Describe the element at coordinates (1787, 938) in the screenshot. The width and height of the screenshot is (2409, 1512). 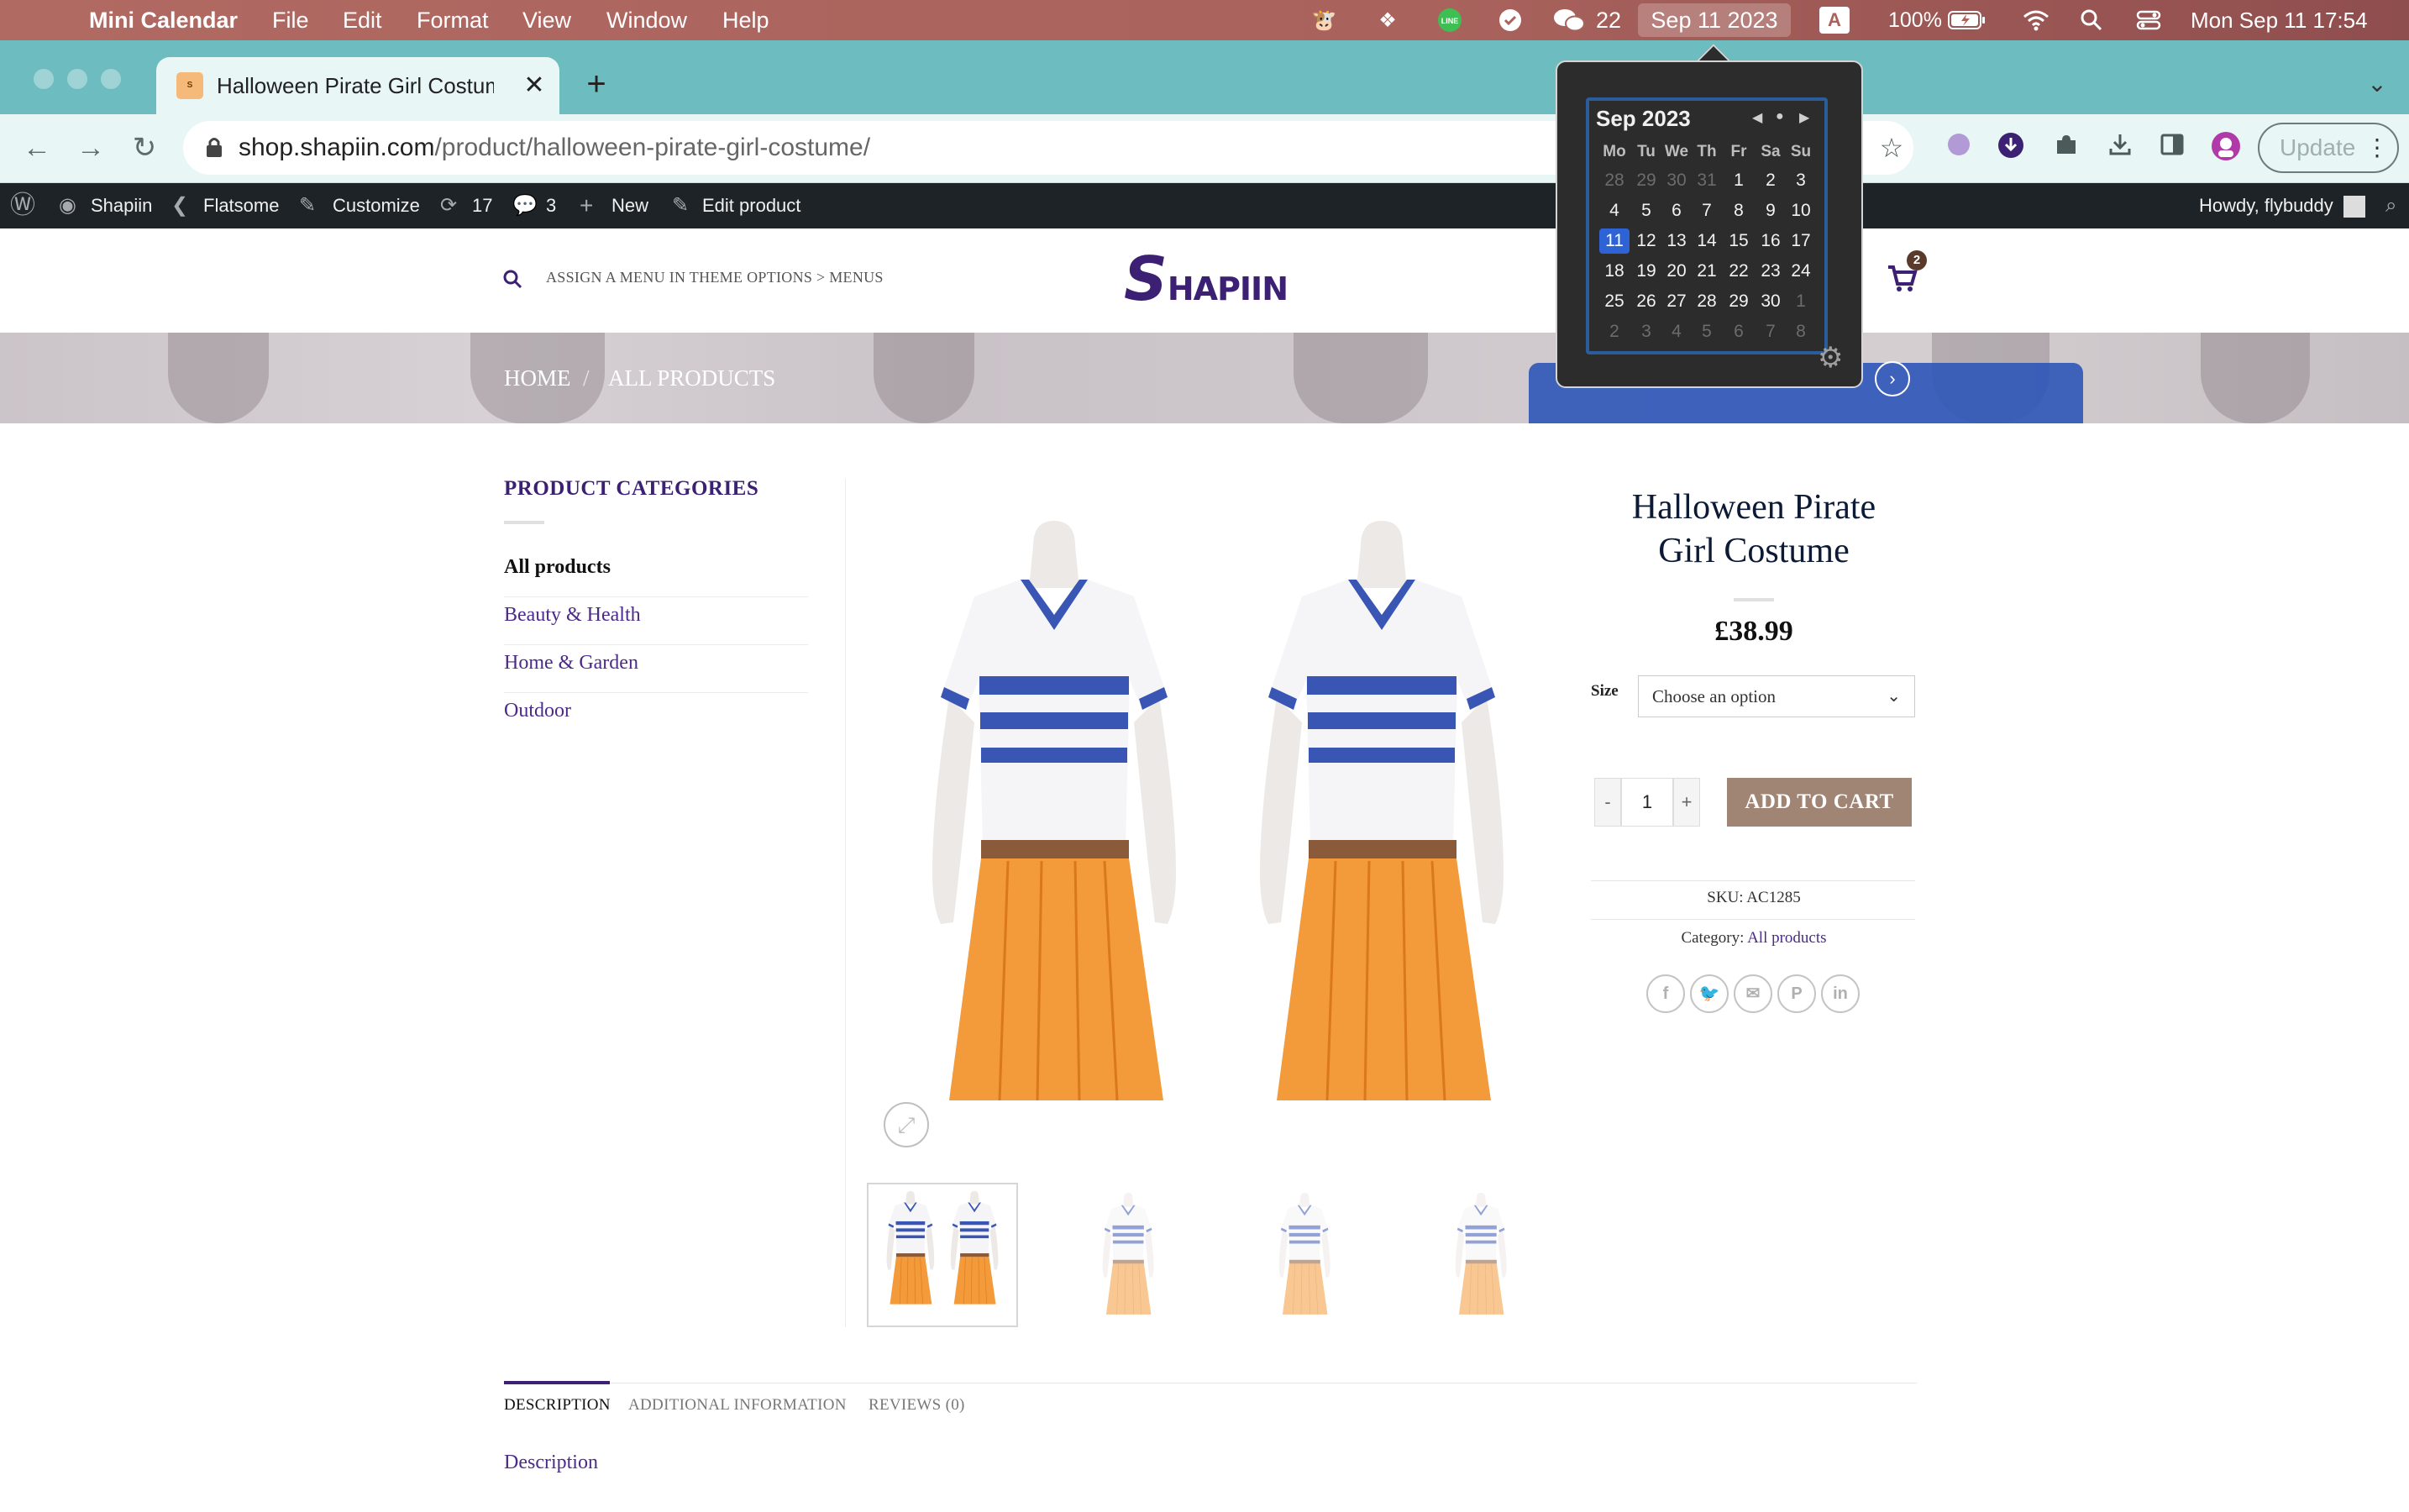
I see `category-link: All products` at that location.